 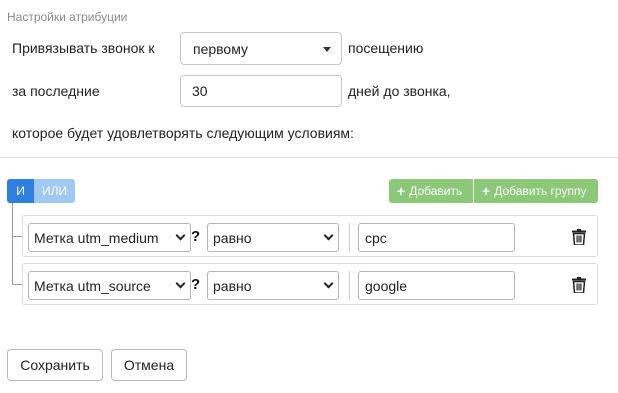 I want to click on rule-row: Метка utm_medium ? равно cpc, so click(x=310, y=236).